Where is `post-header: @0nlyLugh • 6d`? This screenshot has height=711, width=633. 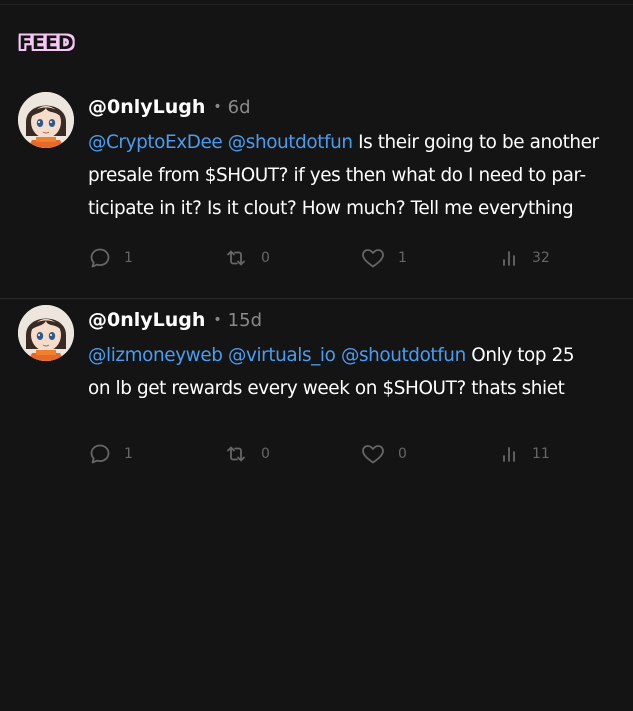 post-header: @0nlyLugh • 6d is located at coordinates (169, 109).